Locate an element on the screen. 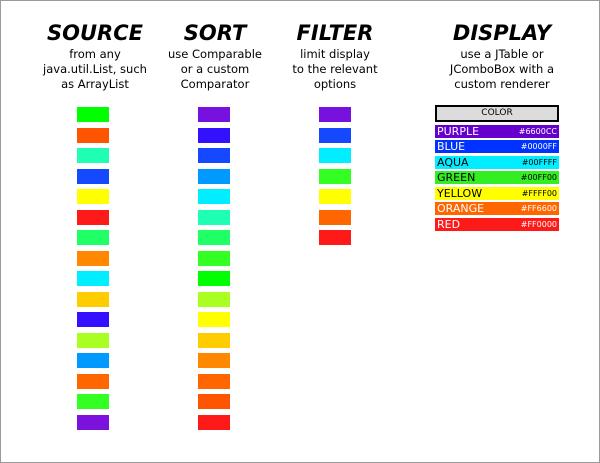  filter-title: FILTER is located at coordinates (335, 33).